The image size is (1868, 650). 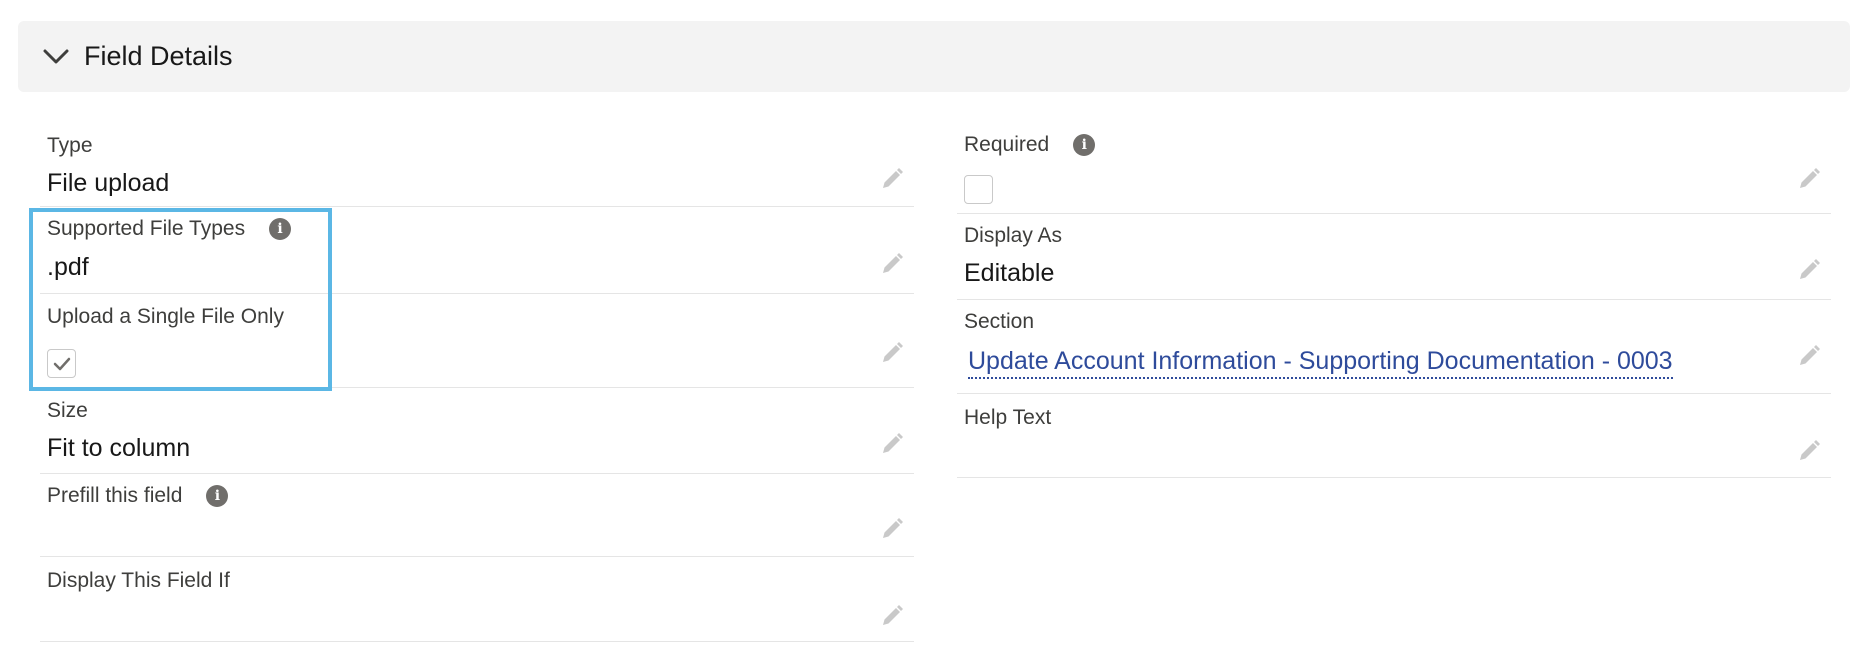 I want to click on field-label: Required, so click(x=1007, y=144).